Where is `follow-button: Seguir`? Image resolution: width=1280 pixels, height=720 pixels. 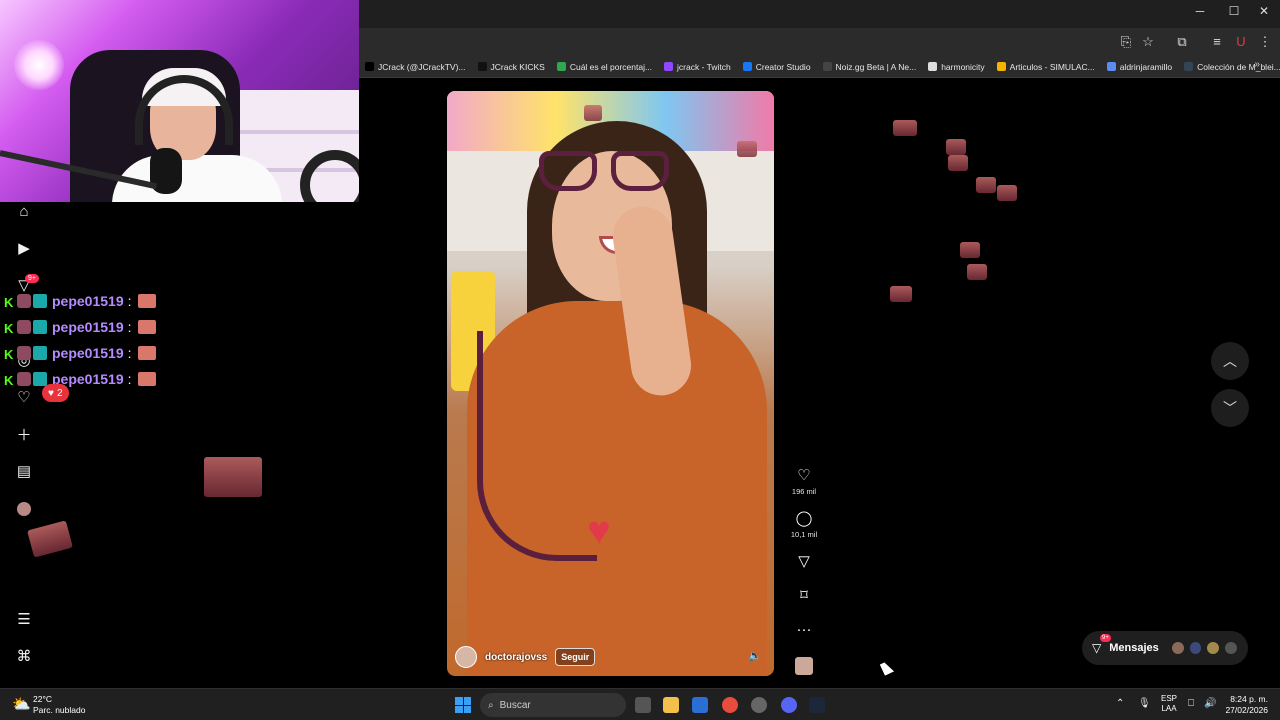 follow-button: Seguir is located at coordinates (575, 657).